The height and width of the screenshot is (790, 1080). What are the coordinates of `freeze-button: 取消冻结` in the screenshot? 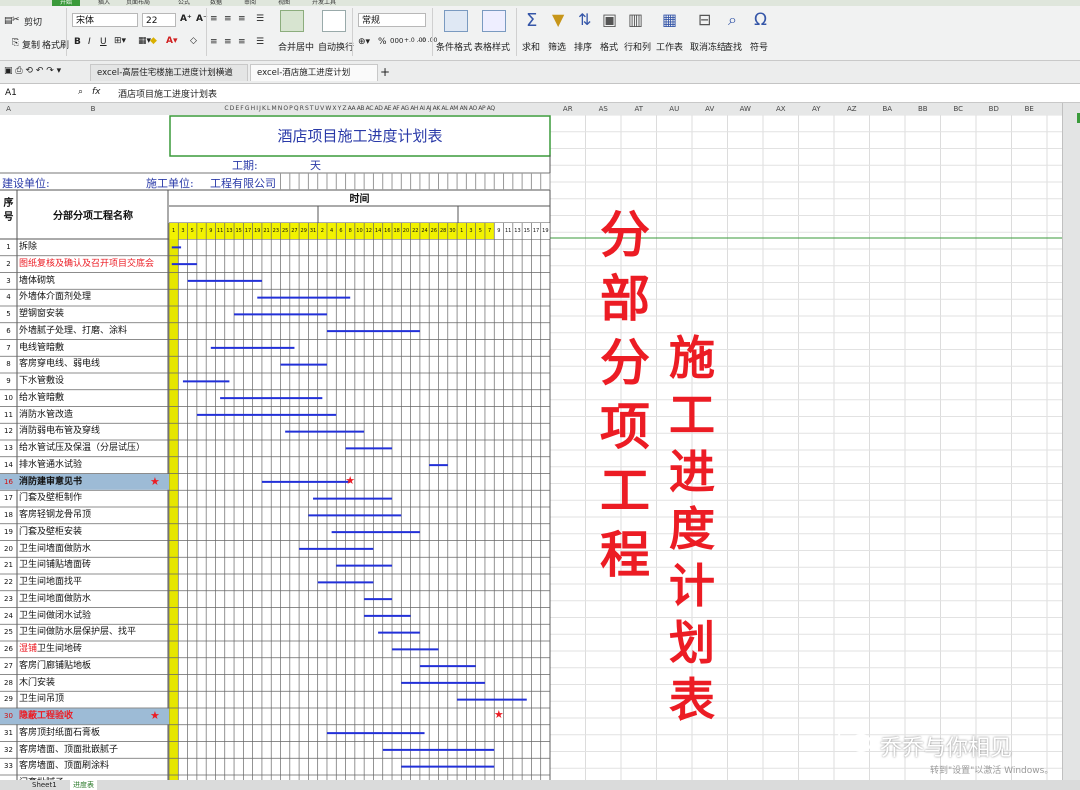 It's located at (708, 46).